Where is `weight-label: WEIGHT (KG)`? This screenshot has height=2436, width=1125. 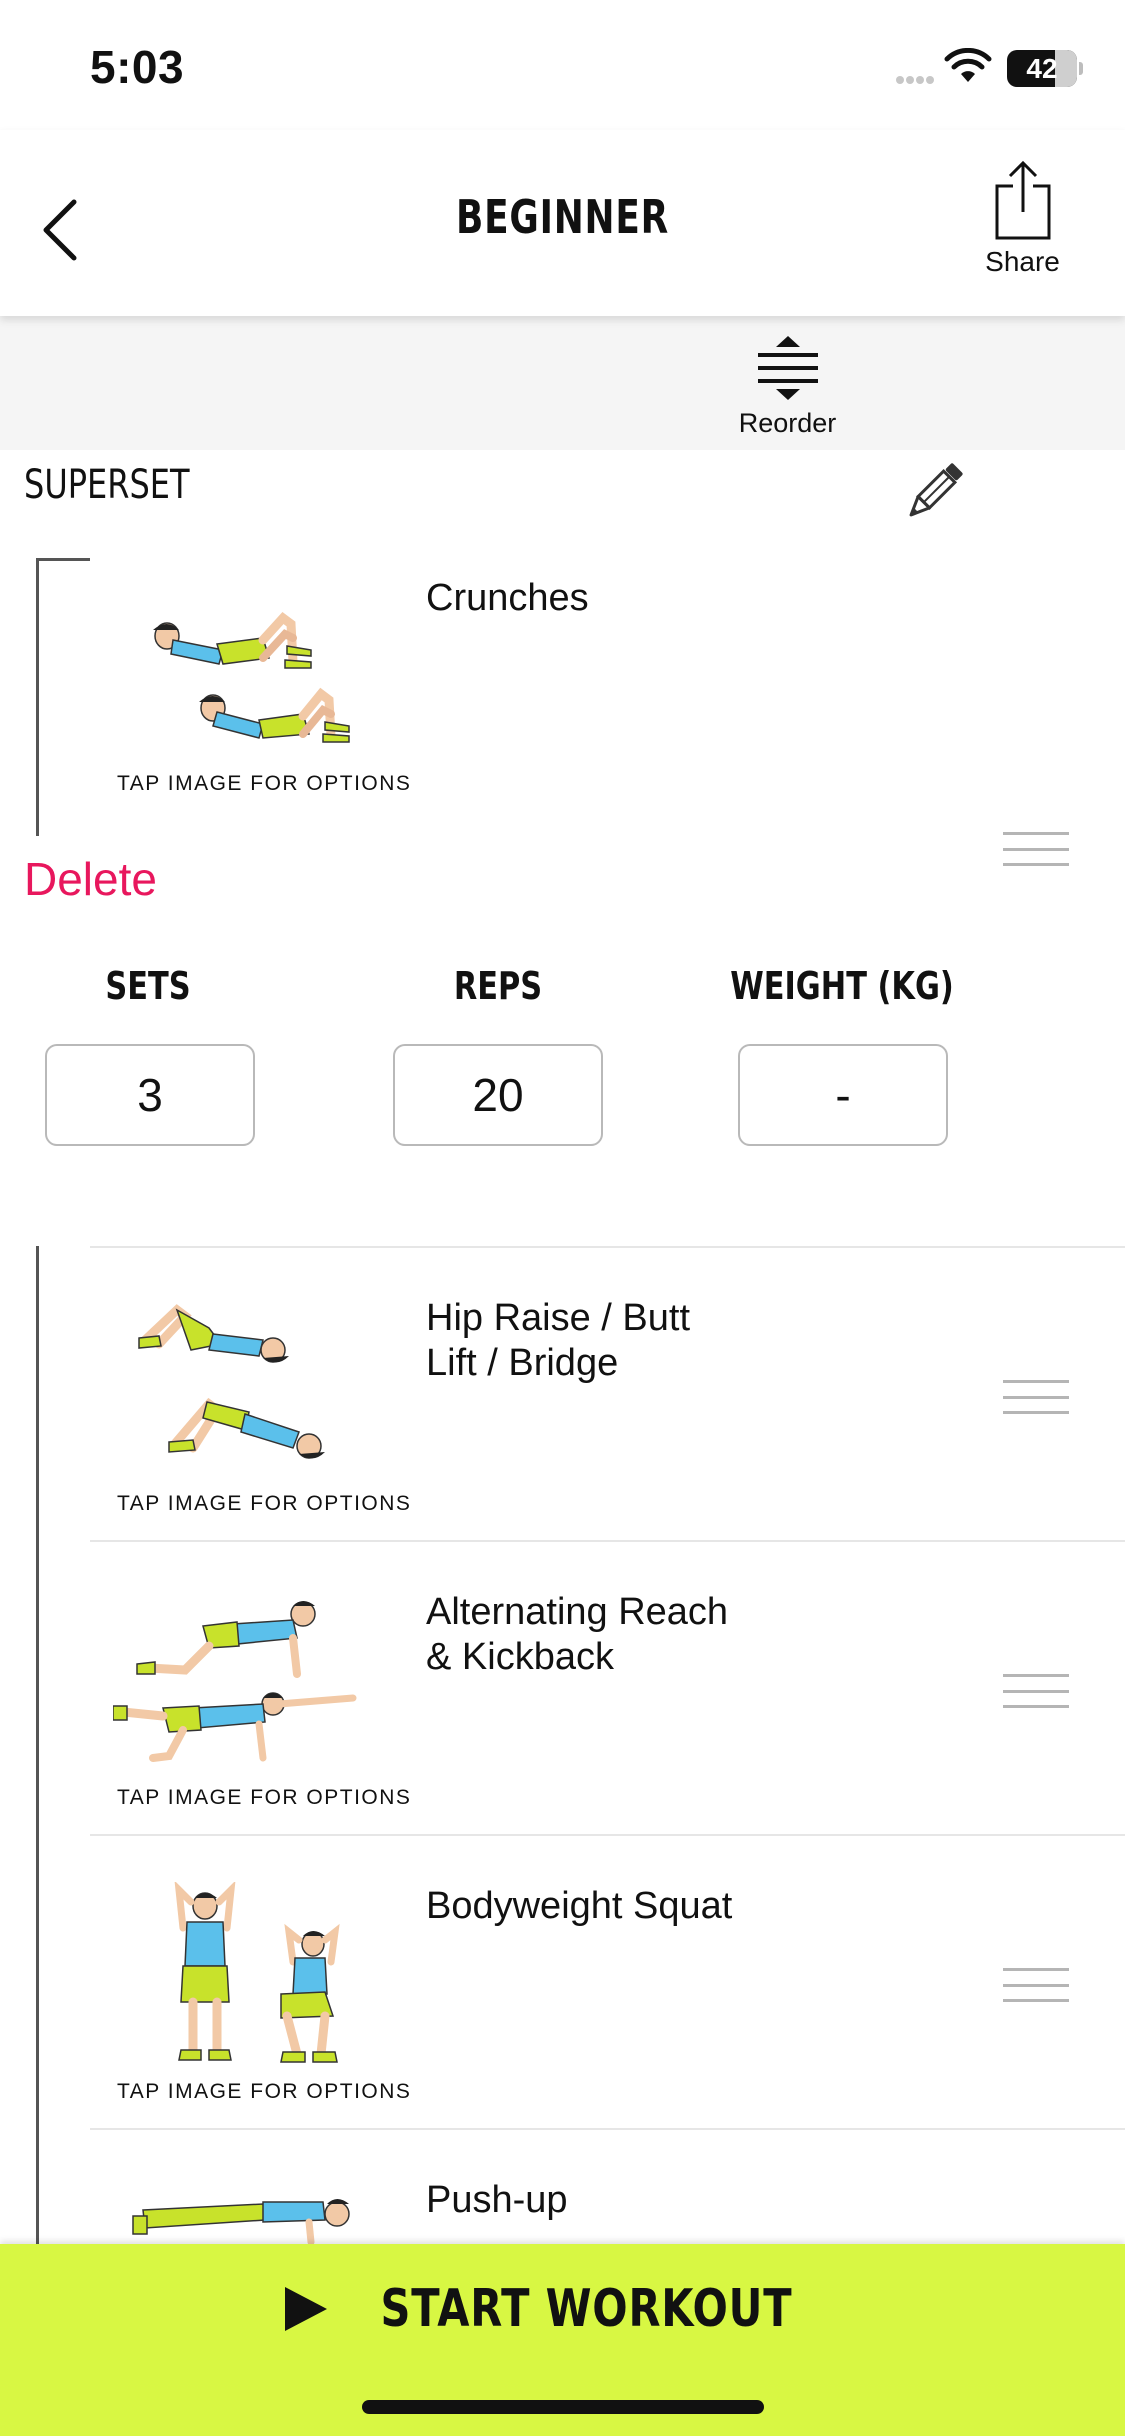 weight-label: WEIGHT (KG) is located at coordinates (842, 986).